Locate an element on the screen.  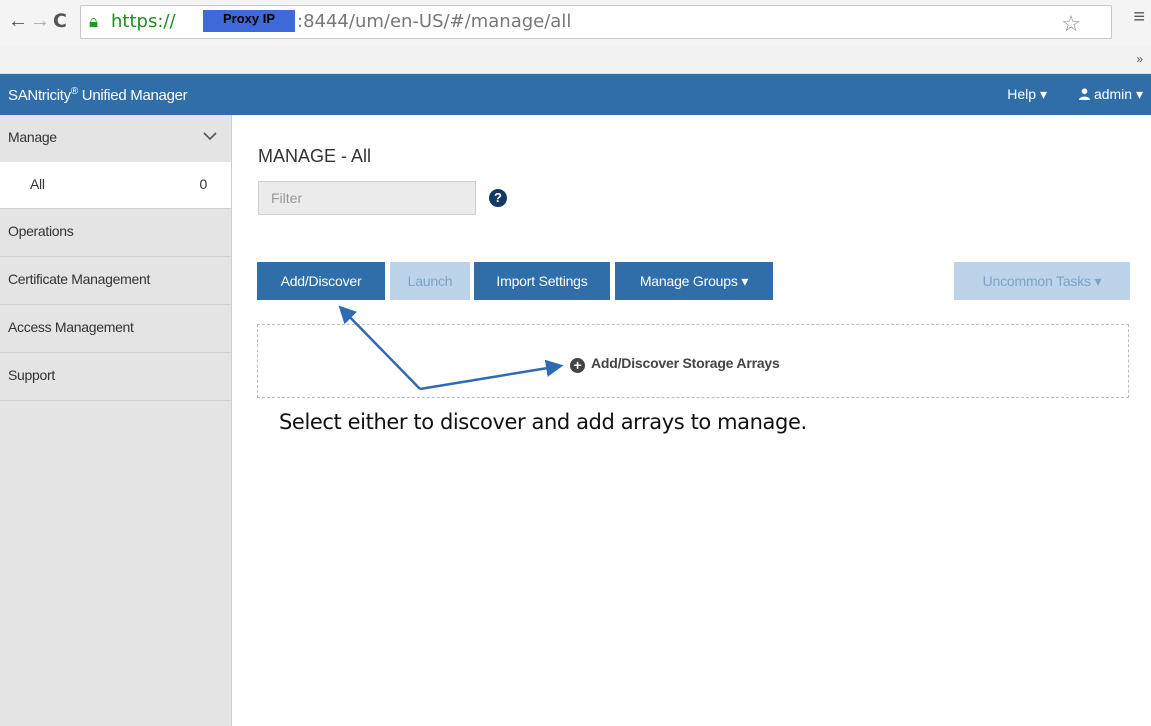
admin-menu: admin ▾ is located at coordinates (1111, 94).